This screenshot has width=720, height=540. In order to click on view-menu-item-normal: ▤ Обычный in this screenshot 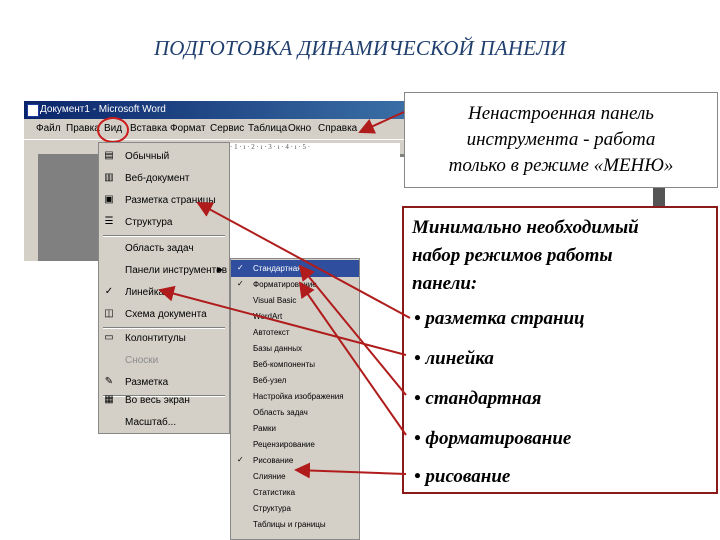, I will do `click(164, 157)`.